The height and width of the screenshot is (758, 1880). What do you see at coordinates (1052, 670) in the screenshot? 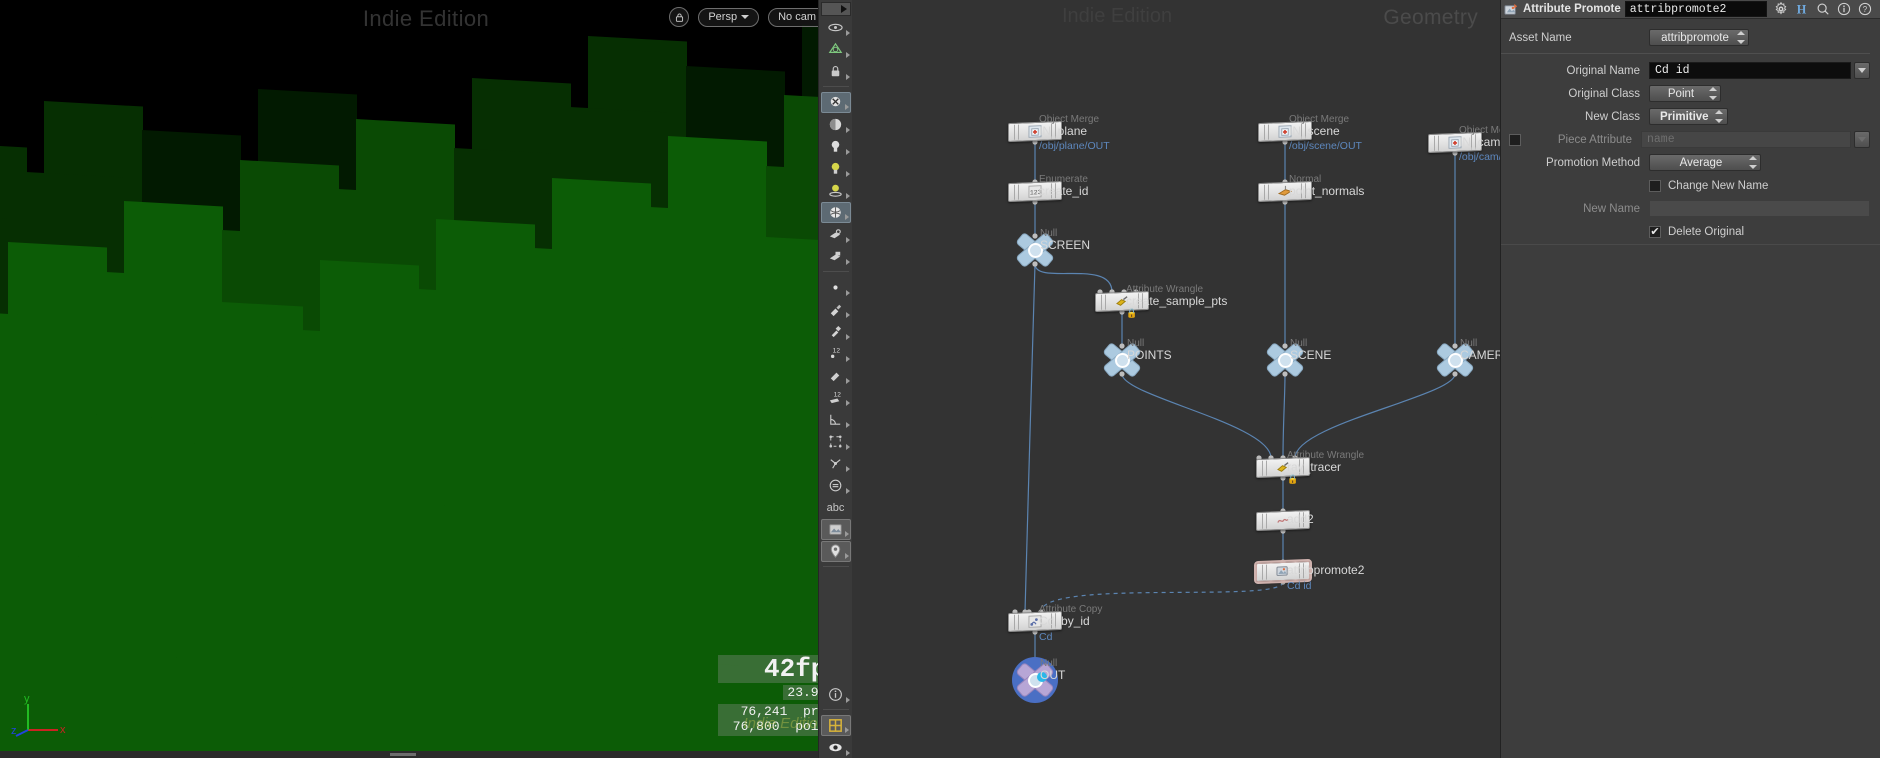
I see `node-label: Null OUT` at bounding box center [1052, 670].